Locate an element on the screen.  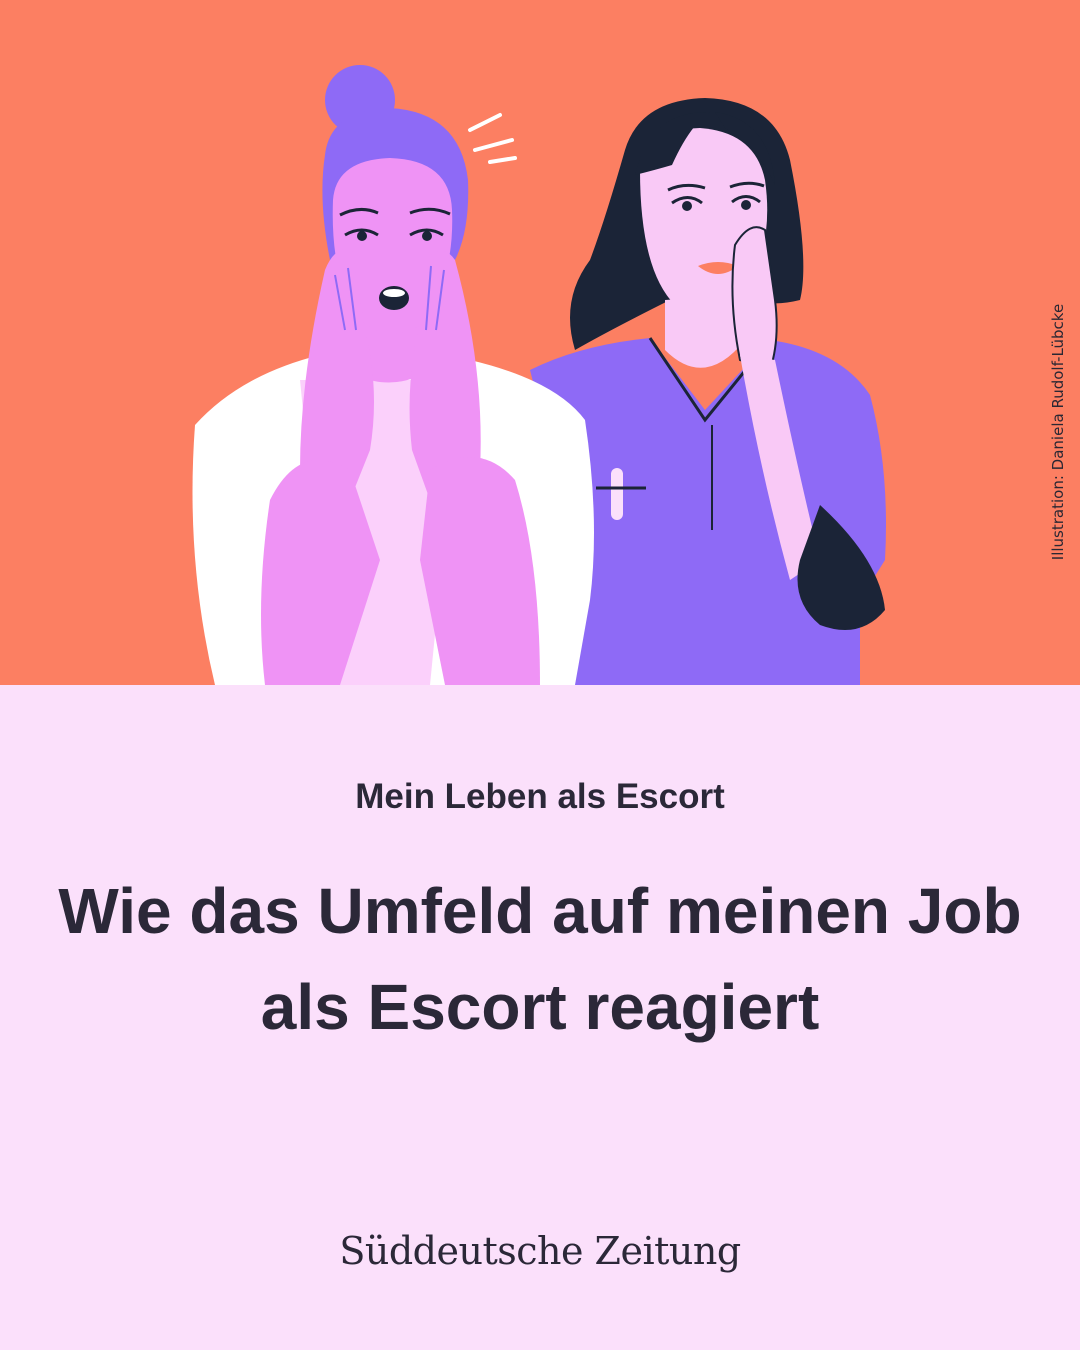
illustration-credit: Illustration: Daniela Rudolf-Lübcke is located at coordinates (1058, 432).